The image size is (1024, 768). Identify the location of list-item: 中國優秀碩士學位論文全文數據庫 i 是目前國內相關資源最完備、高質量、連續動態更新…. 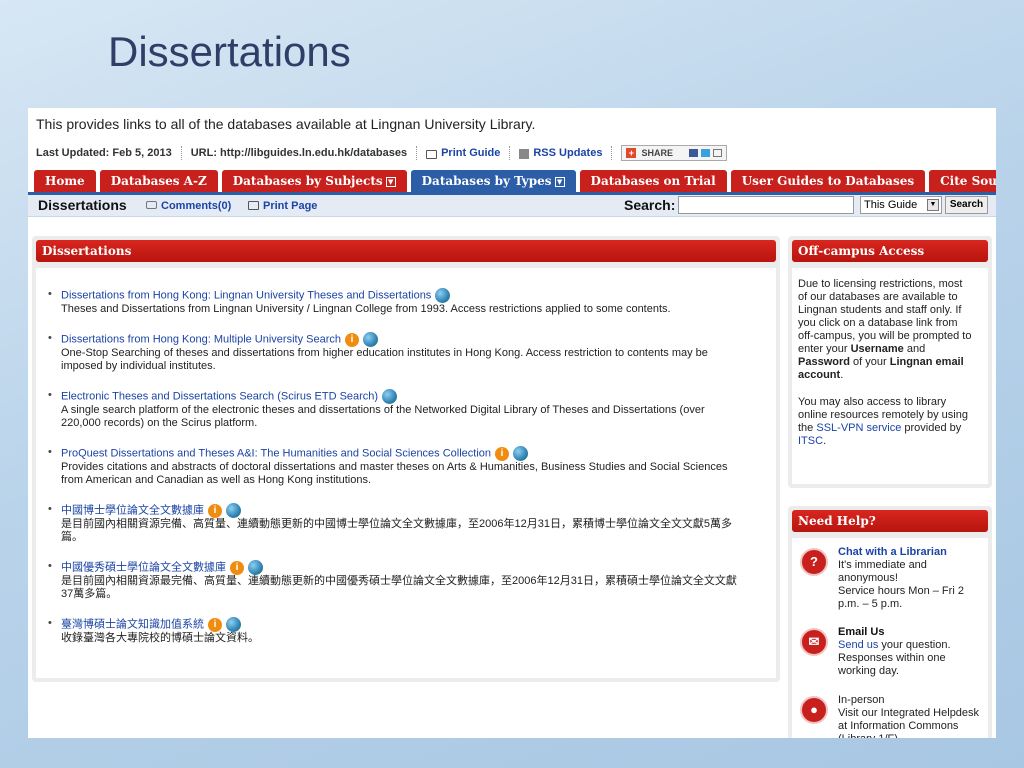
(396, 580).